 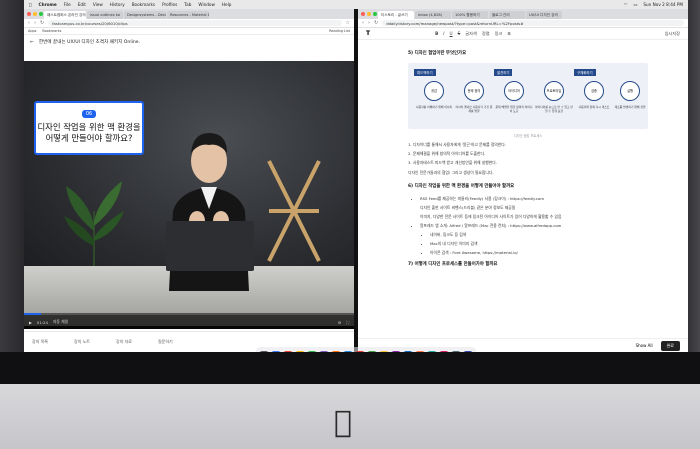 What do you see at coordinates (539, 235) in the screenshot?
I see `bullet-5: 네이버, 링크도 등 검색` at bounding box center [539, 235].